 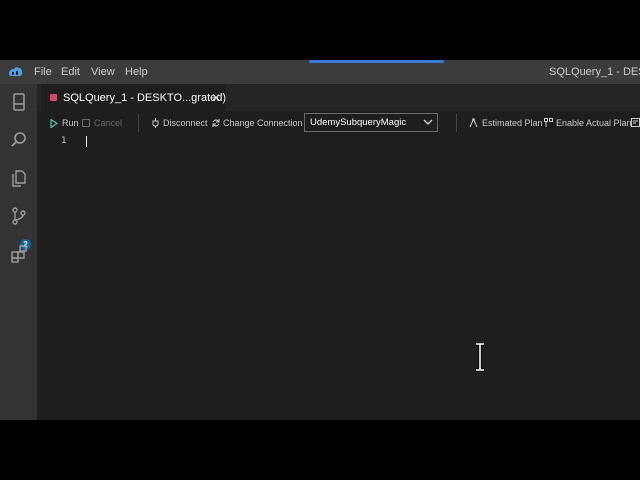 What do you see at coordinates (86, 141) in the screenshot?
I see `text-caret` at bounding box center [86, 141].